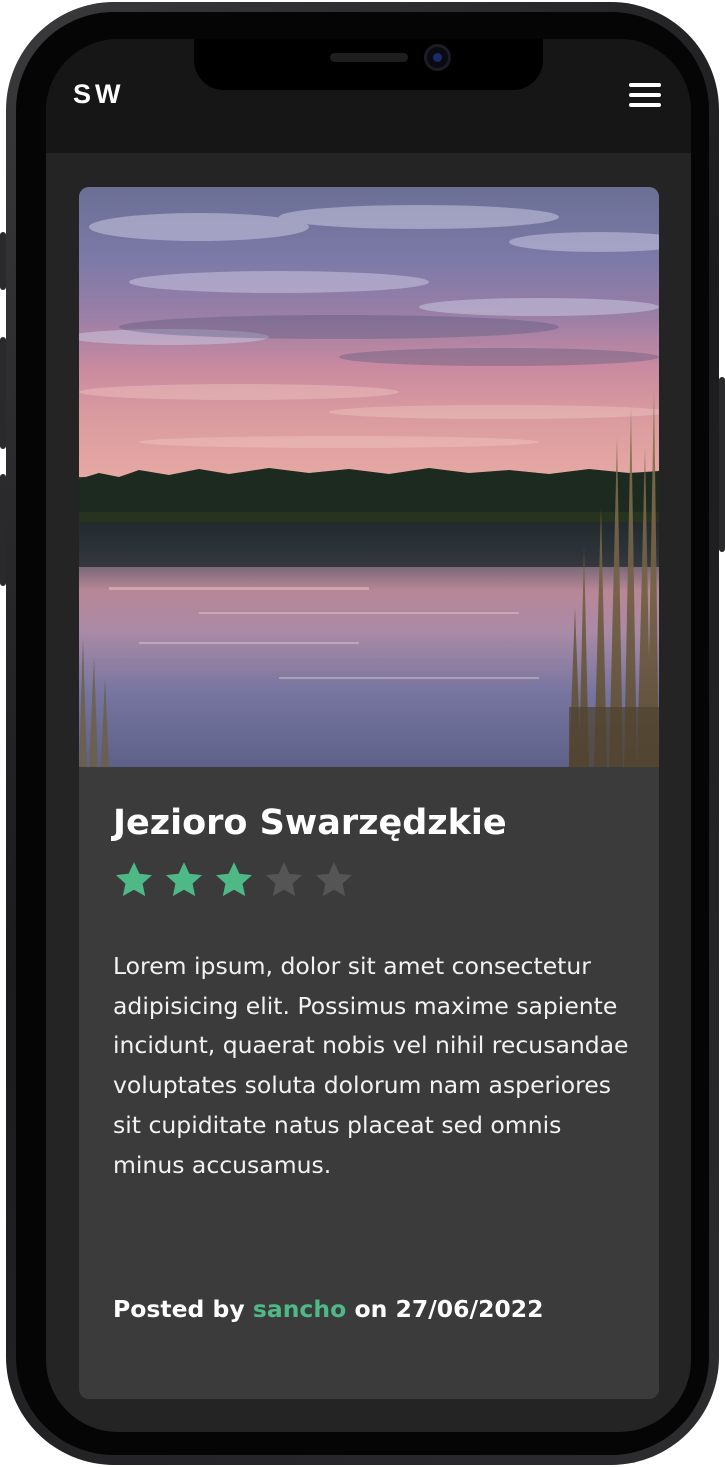 This screenshot has width=725, height=1467. Describe the element at coordinates (368, 64) in the screenshot. I see `notch` at that location.